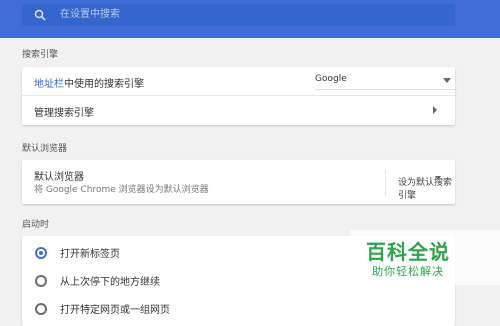 The width and height of the screenshot is (500, 326). I want to click on address-bar-engine-row: 地址栏中使用的搜索引擎 Google, so click(239, 81).